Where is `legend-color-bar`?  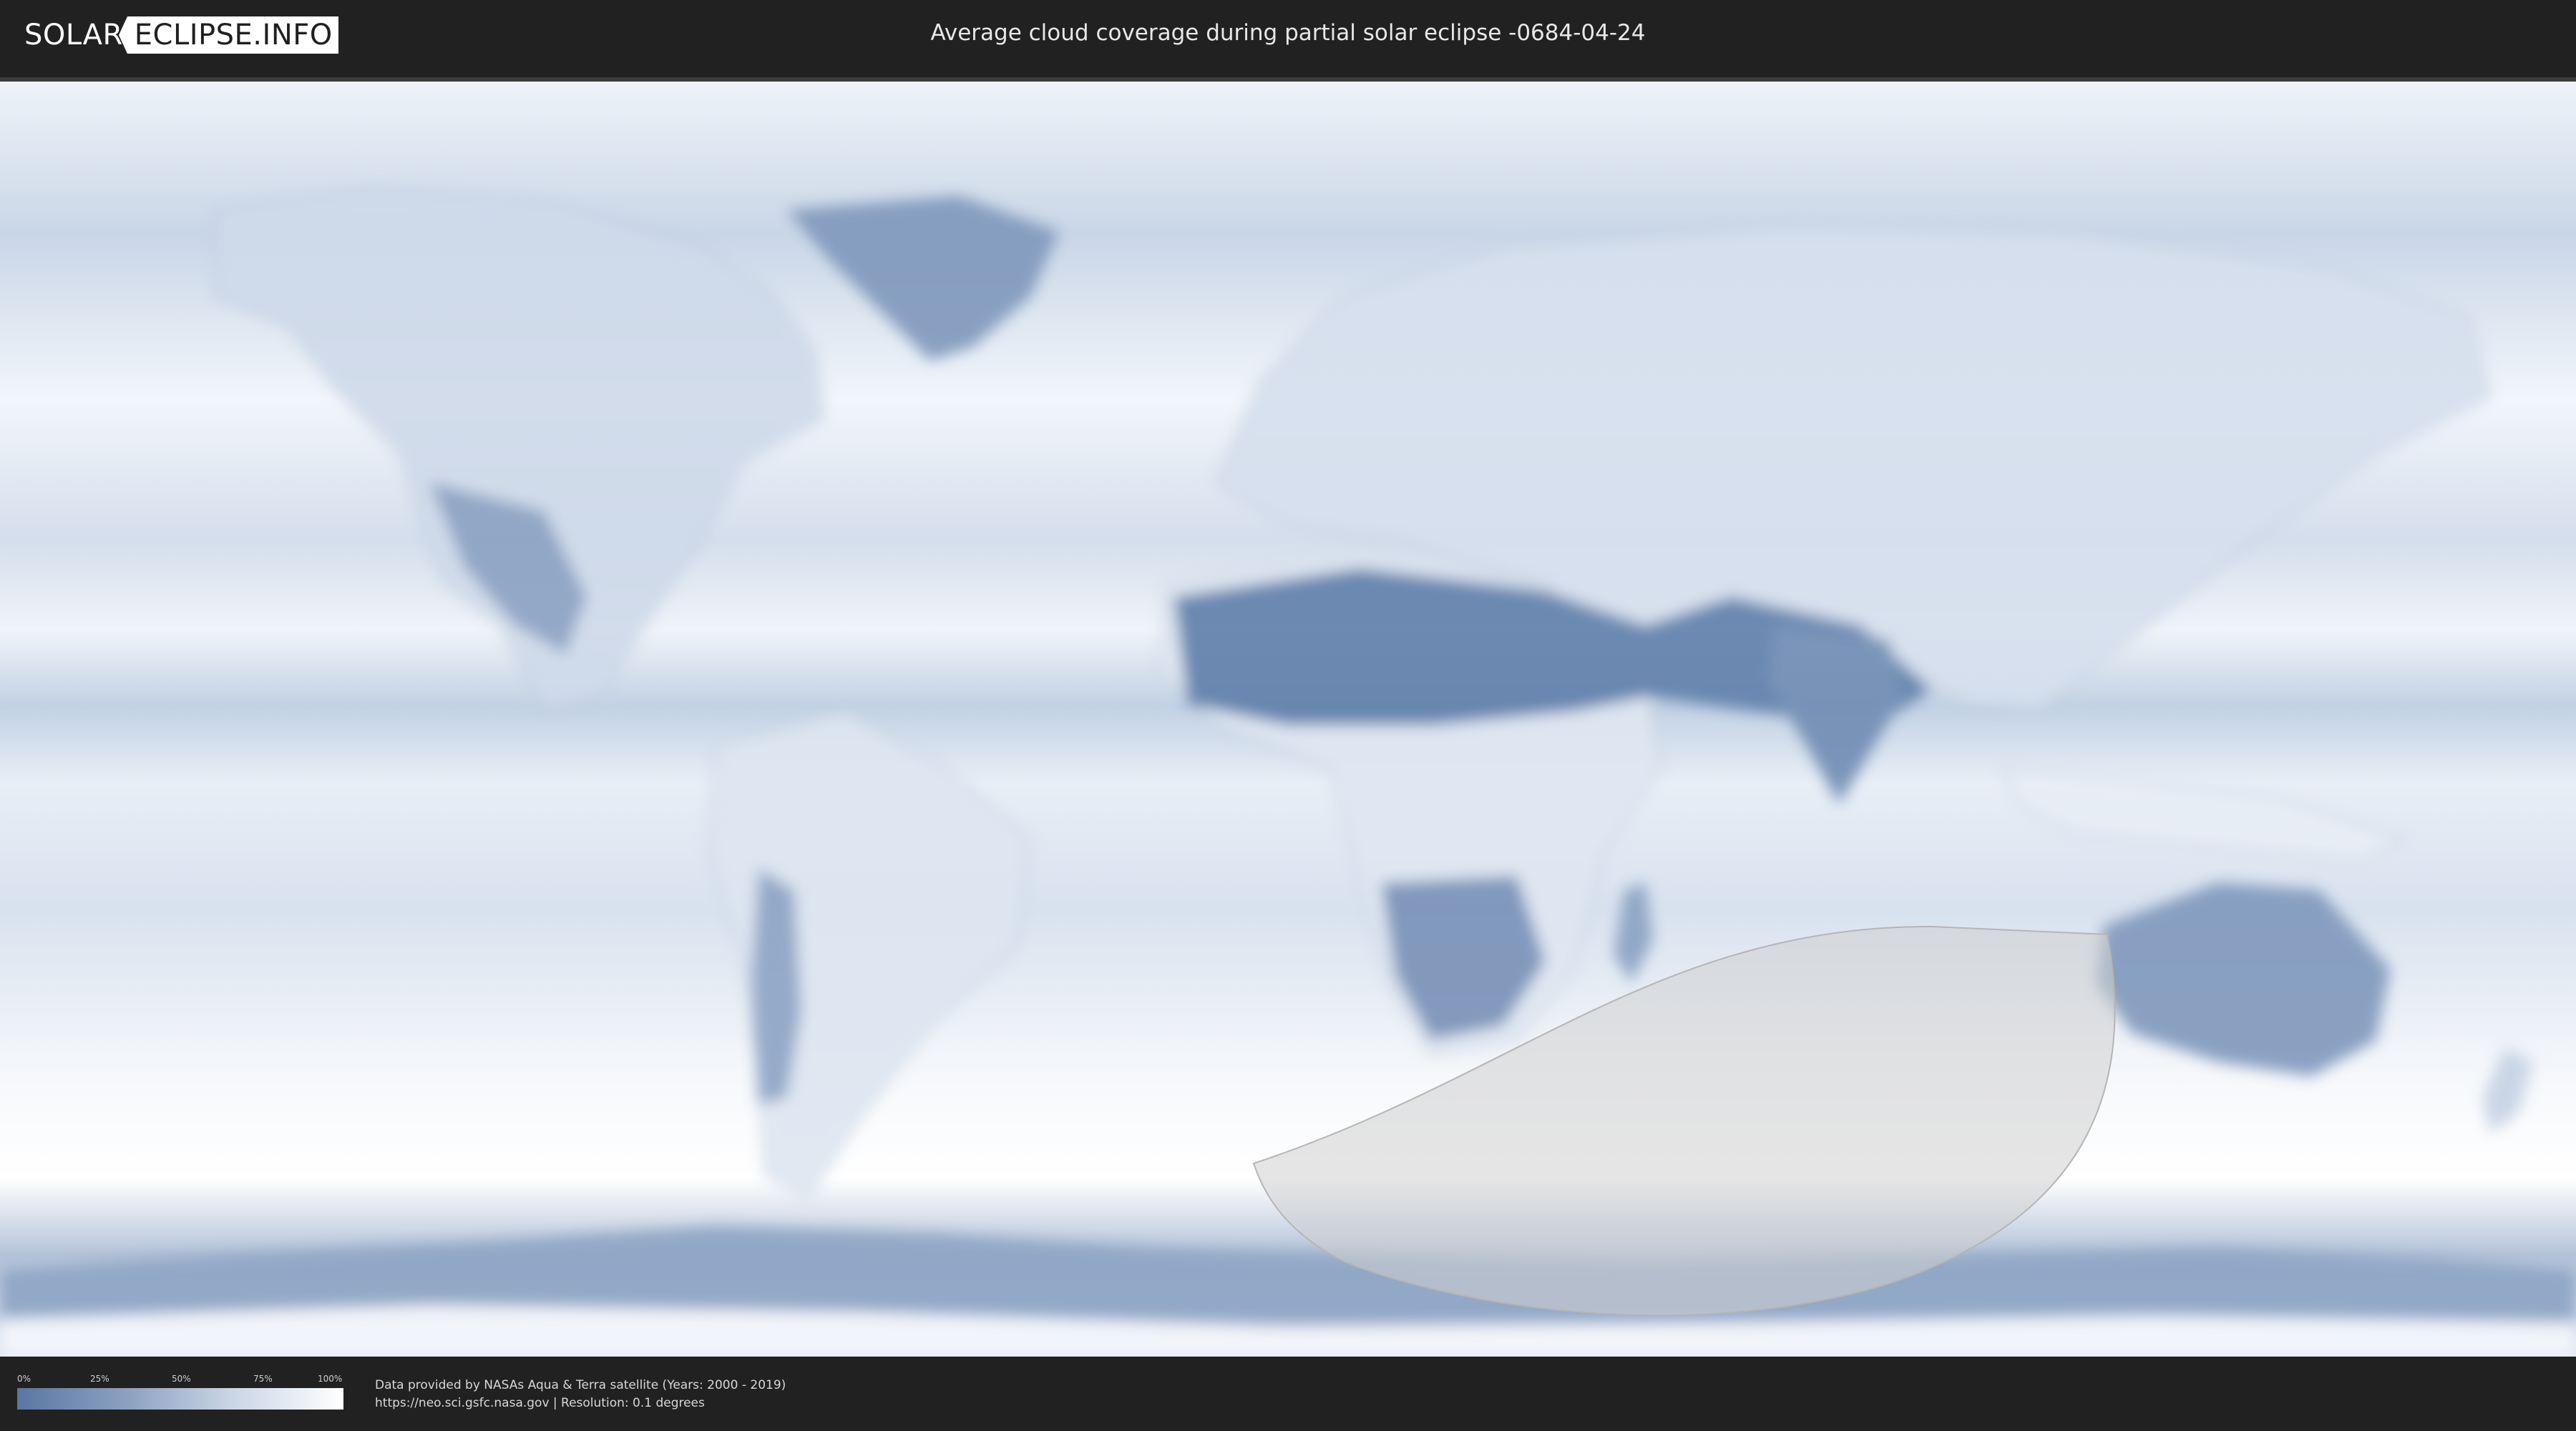
legend-color-bar is located at coordinates (180, 1399).